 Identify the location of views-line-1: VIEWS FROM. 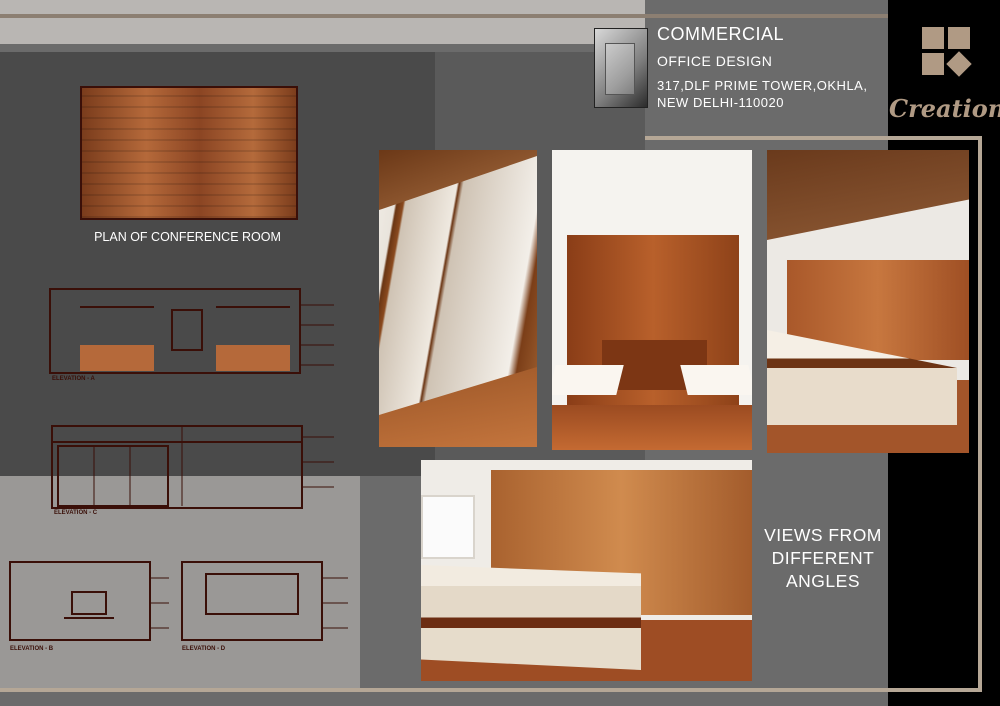
(823, 535).